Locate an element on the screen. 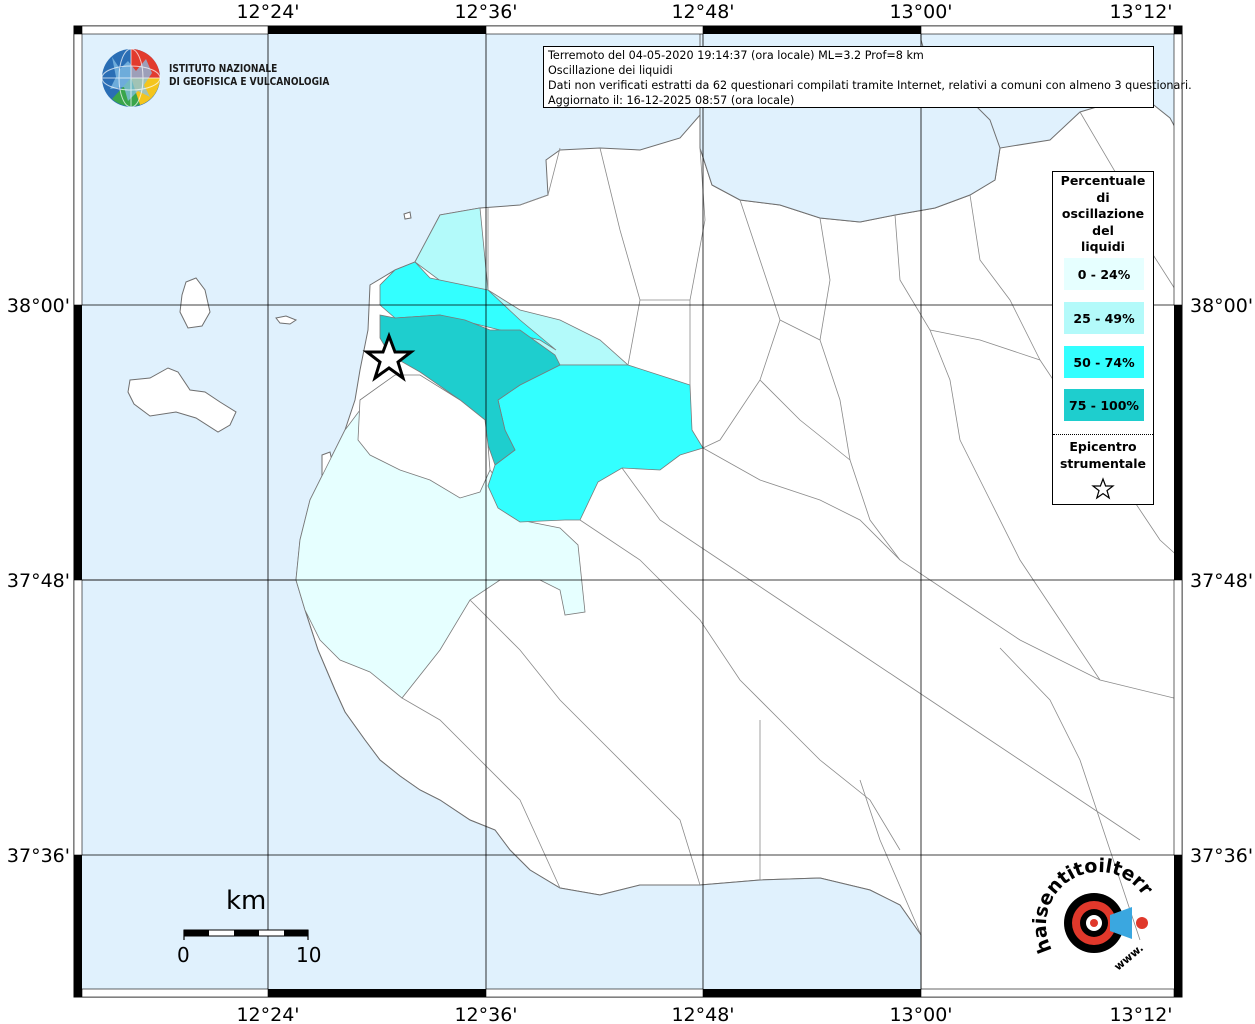 The height and width of the screenshot is (1024, 1255). legend-class-50-74: 50 - 74% is located at coordinates (1104, 362).